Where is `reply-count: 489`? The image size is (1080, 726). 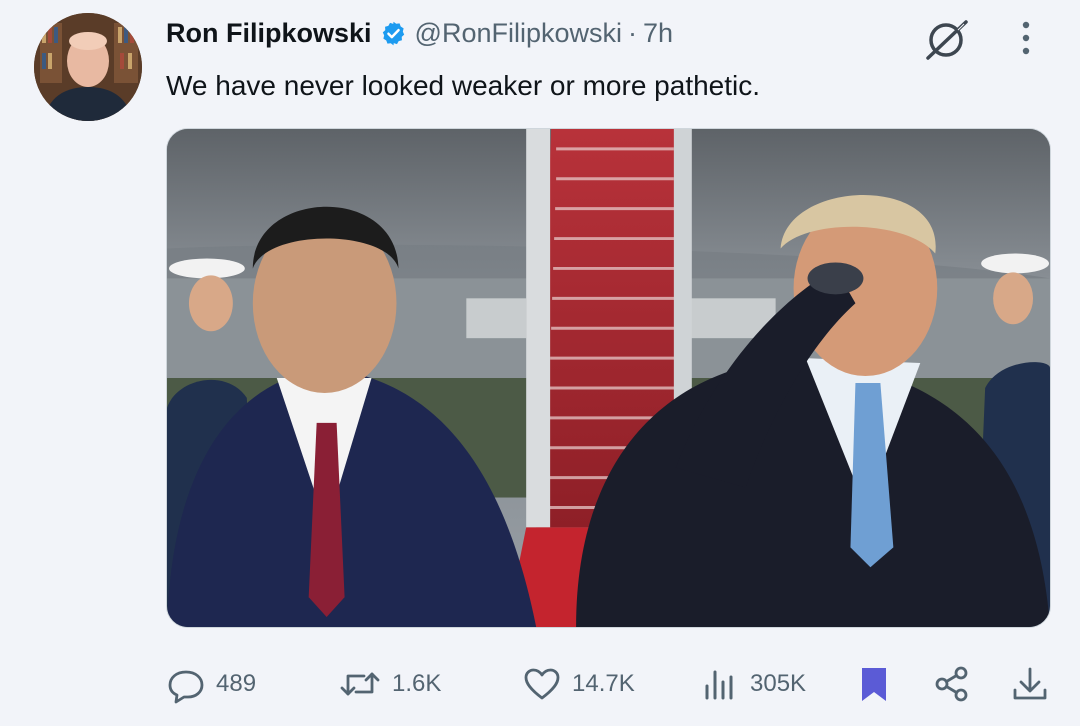 reply-count: 489 is located at coordinates (236, 683).